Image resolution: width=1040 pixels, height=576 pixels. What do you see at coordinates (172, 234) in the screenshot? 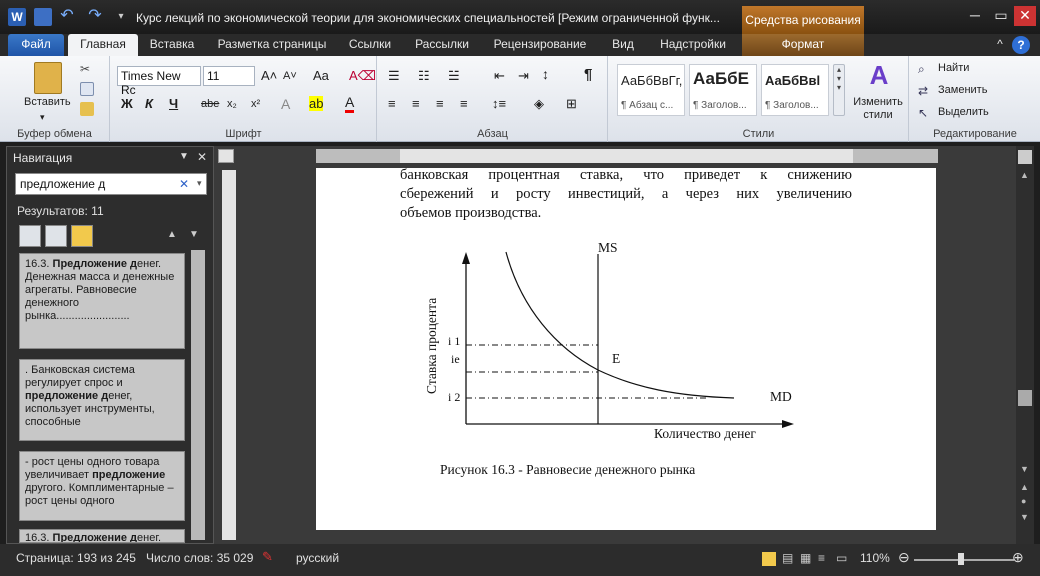
I see `previous-result-icon: ▲` at bounding box center [172, 234].